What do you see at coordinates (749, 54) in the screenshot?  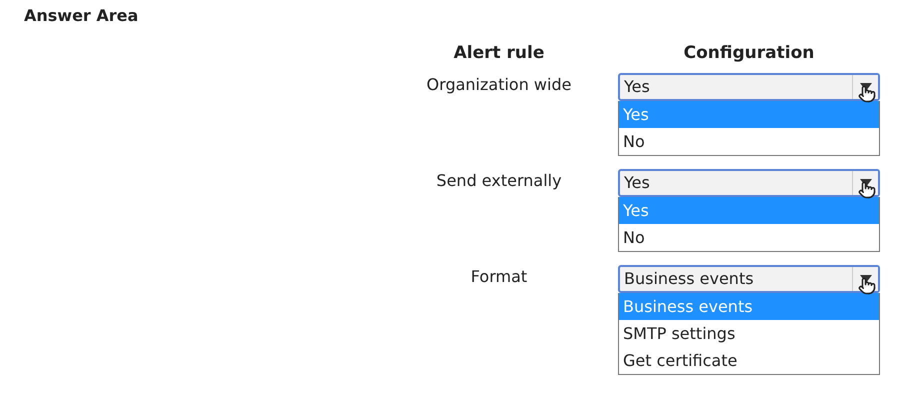 I see `column-header: Configuration` at bounding box center [749, 54].